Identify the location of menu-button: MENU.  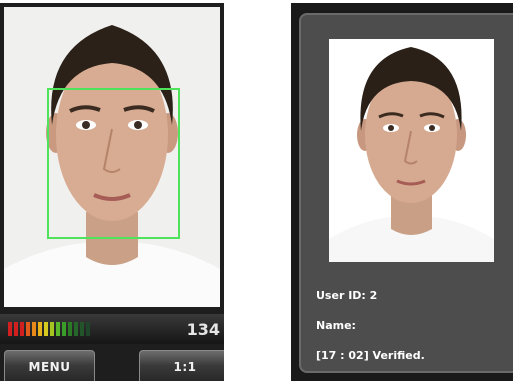
(49, 365).